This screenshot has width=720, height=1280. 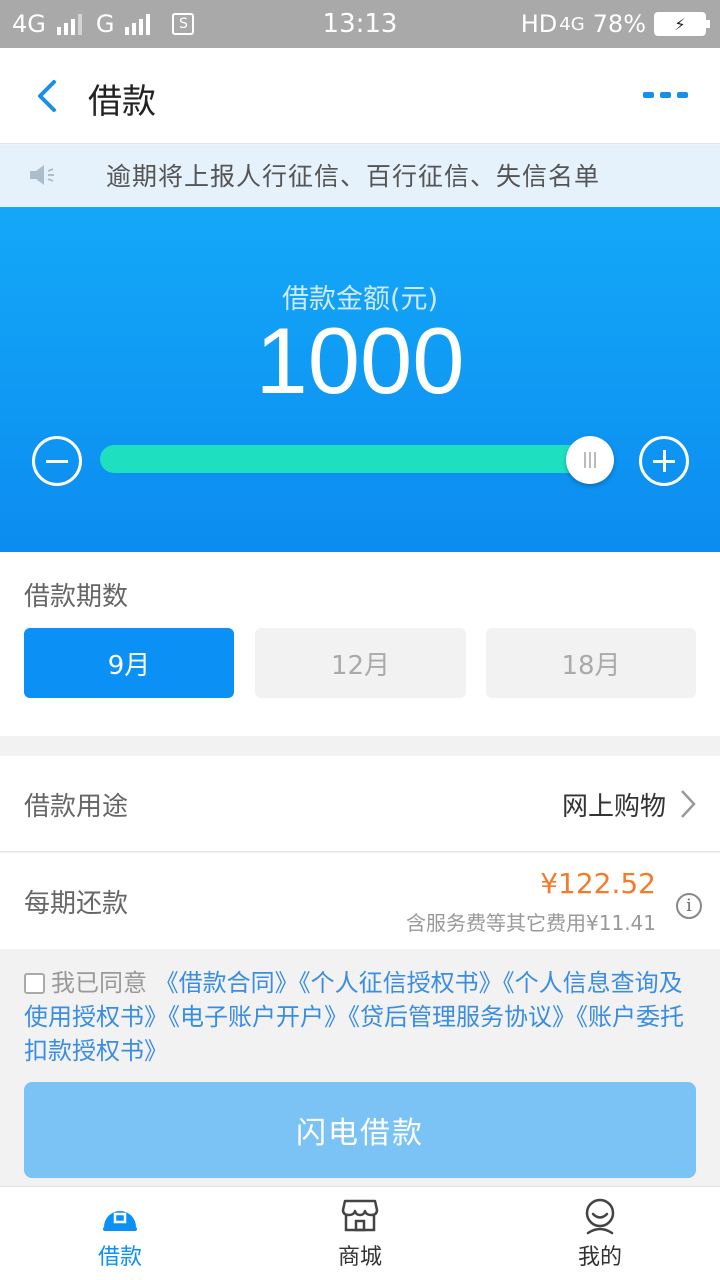 I want to click on battery-icon: ⚡, so click(x=682, y=24).